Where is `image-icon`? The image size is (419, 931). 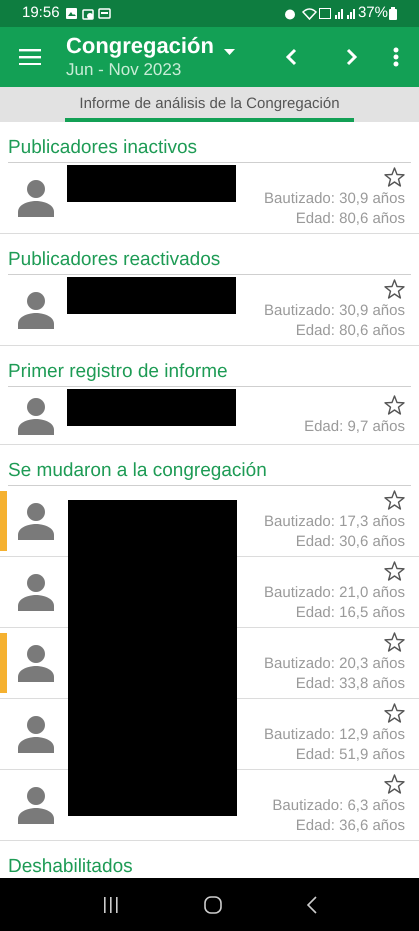
image-icon is located at coordinates (72, 14).